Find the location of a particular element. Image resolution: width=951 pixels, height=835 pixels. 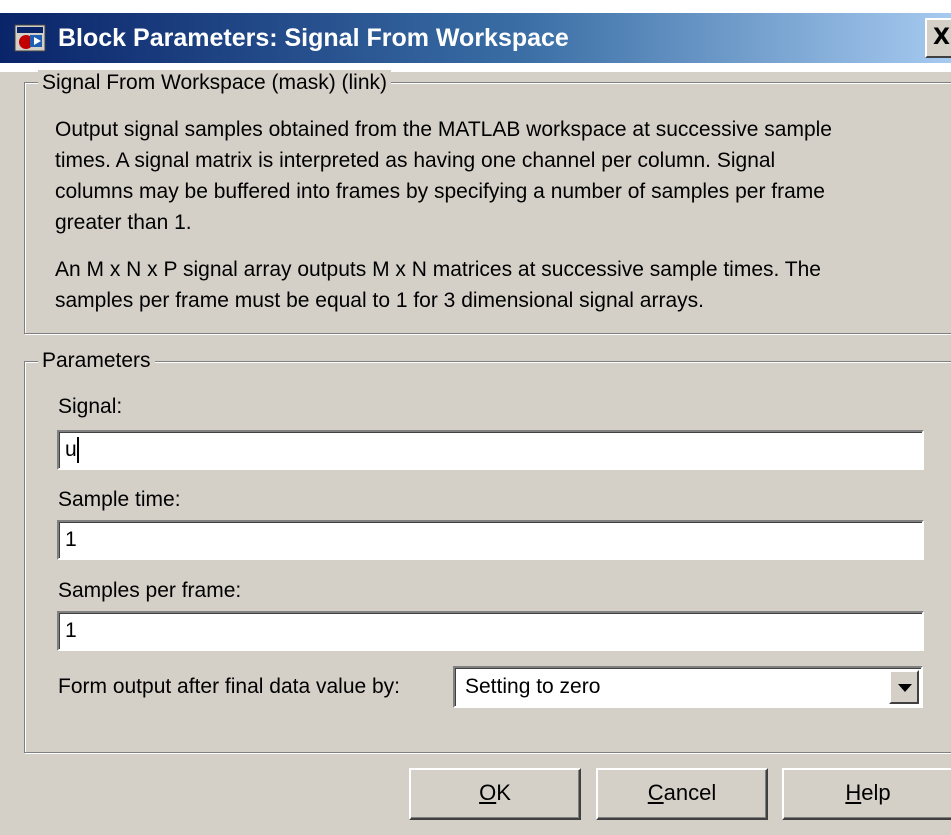

cancel-button: Cancel is located at coordinates (682, 794).